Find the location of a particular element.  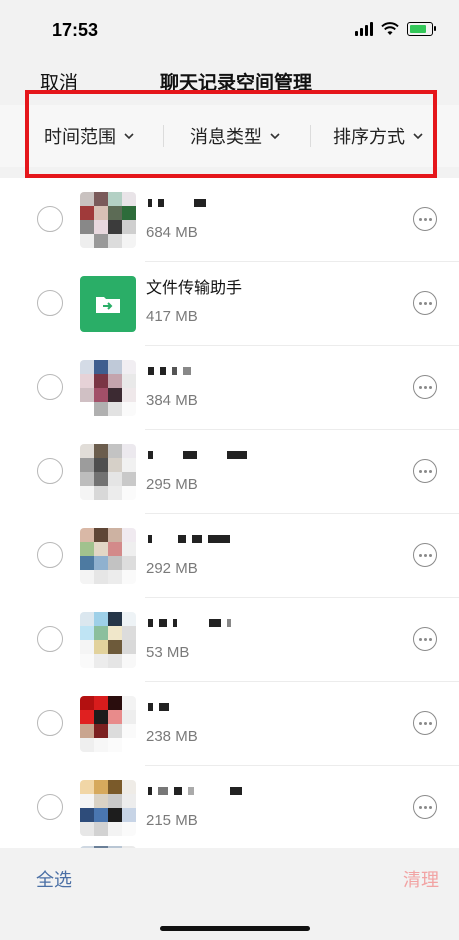

status-bar: 17:53 is located at coordinates (229, 30).